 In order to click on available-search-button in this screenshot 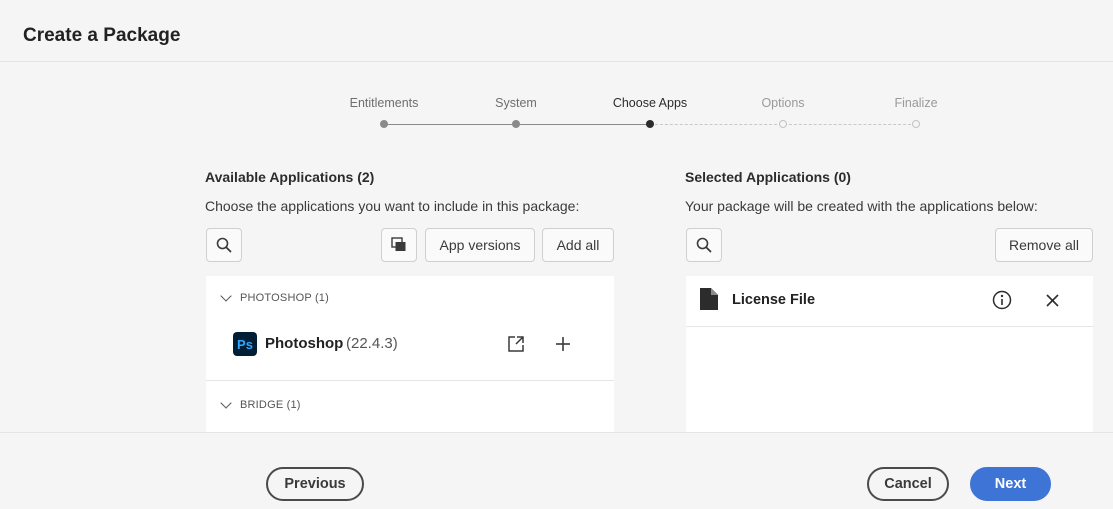, I will do `click(224, 245)`.